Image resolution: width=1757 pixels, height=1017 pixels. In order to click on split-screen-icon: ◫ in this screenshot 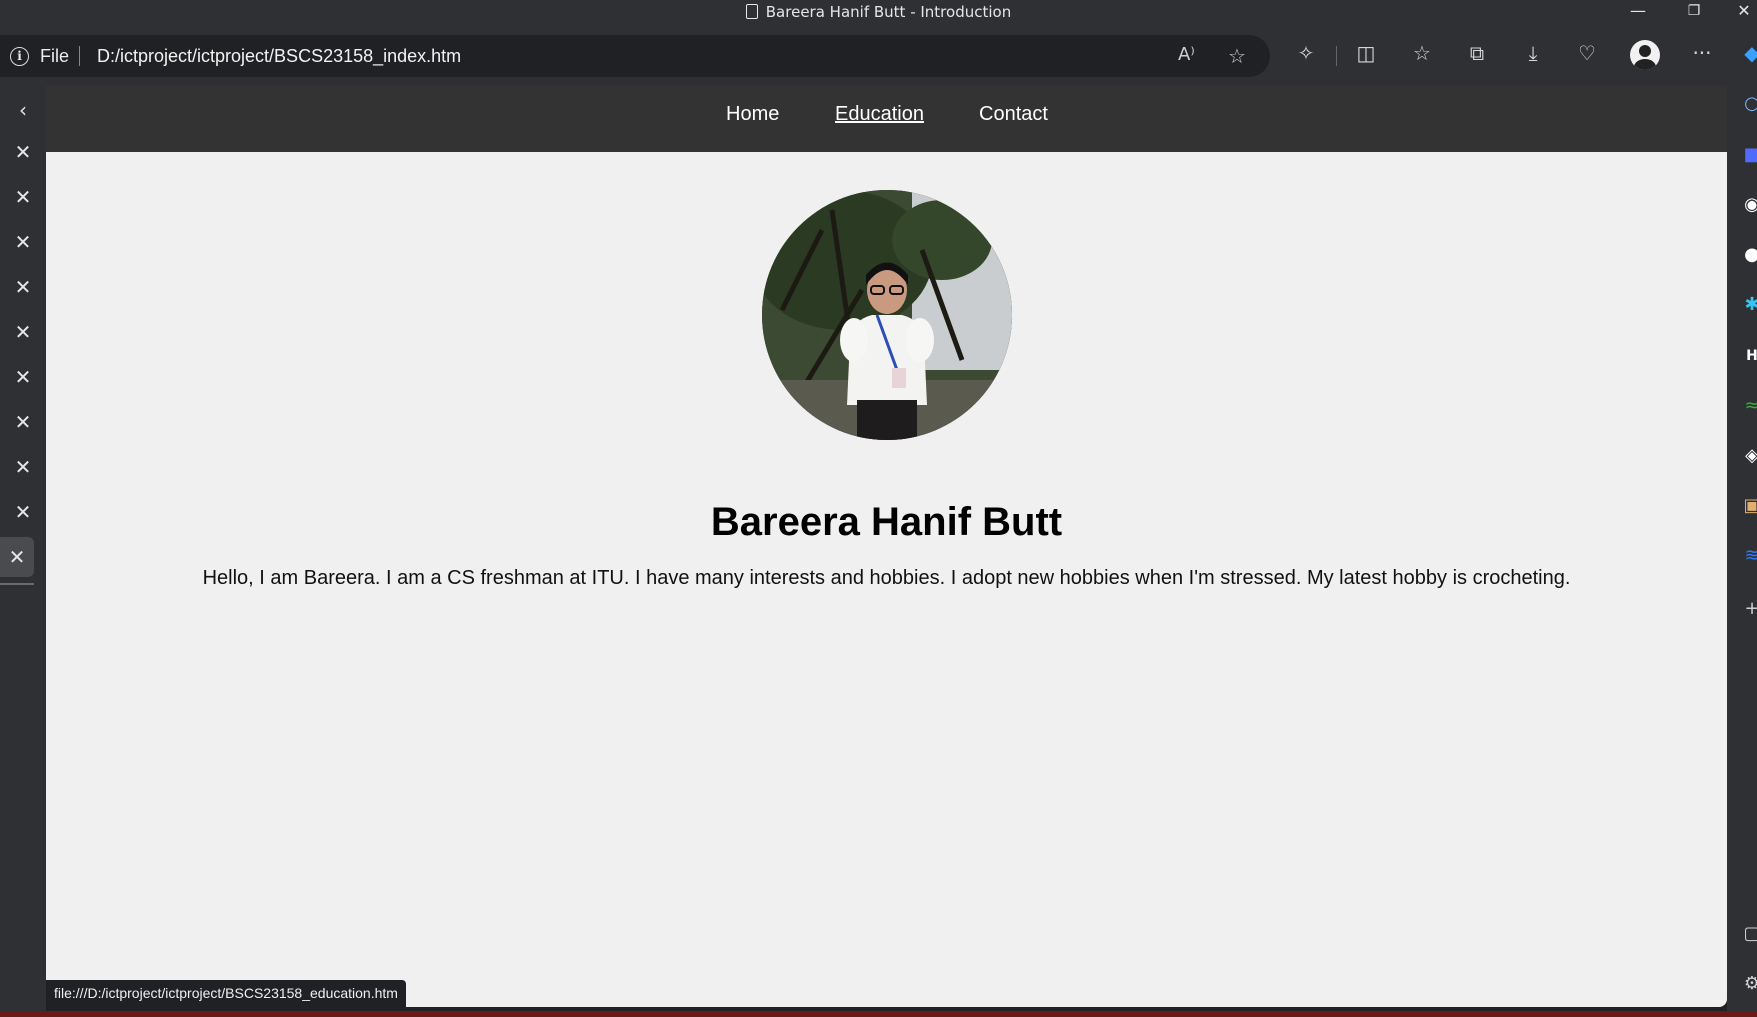, I will do `click(1366, 53)`.